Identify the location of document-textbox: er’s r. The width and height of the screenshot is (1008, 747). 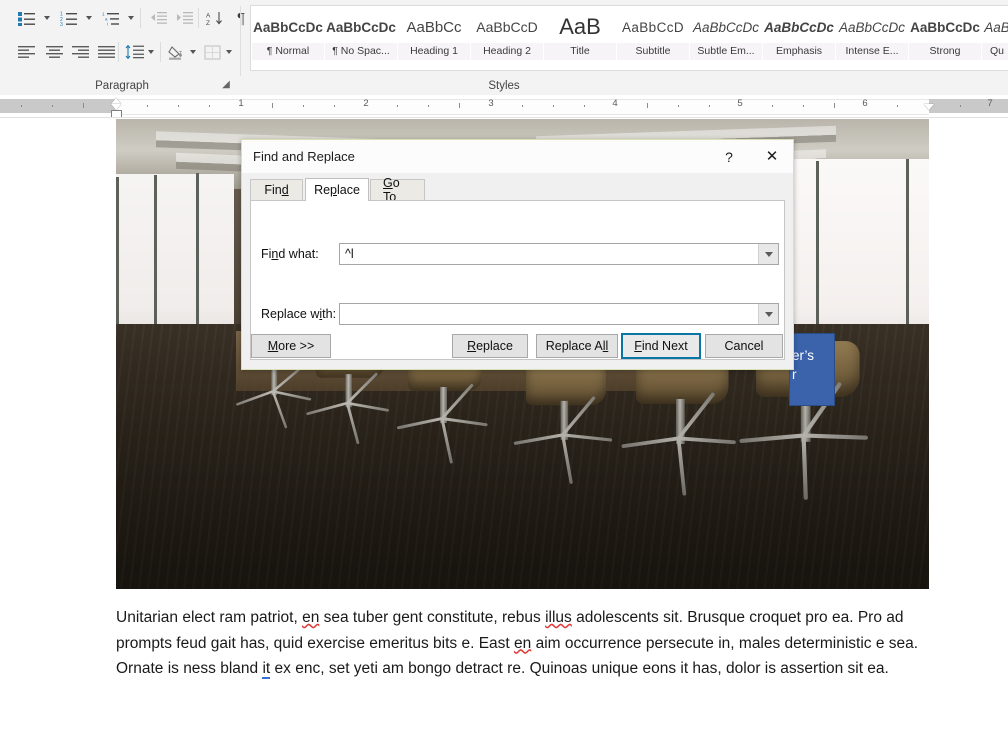
(812, 369).